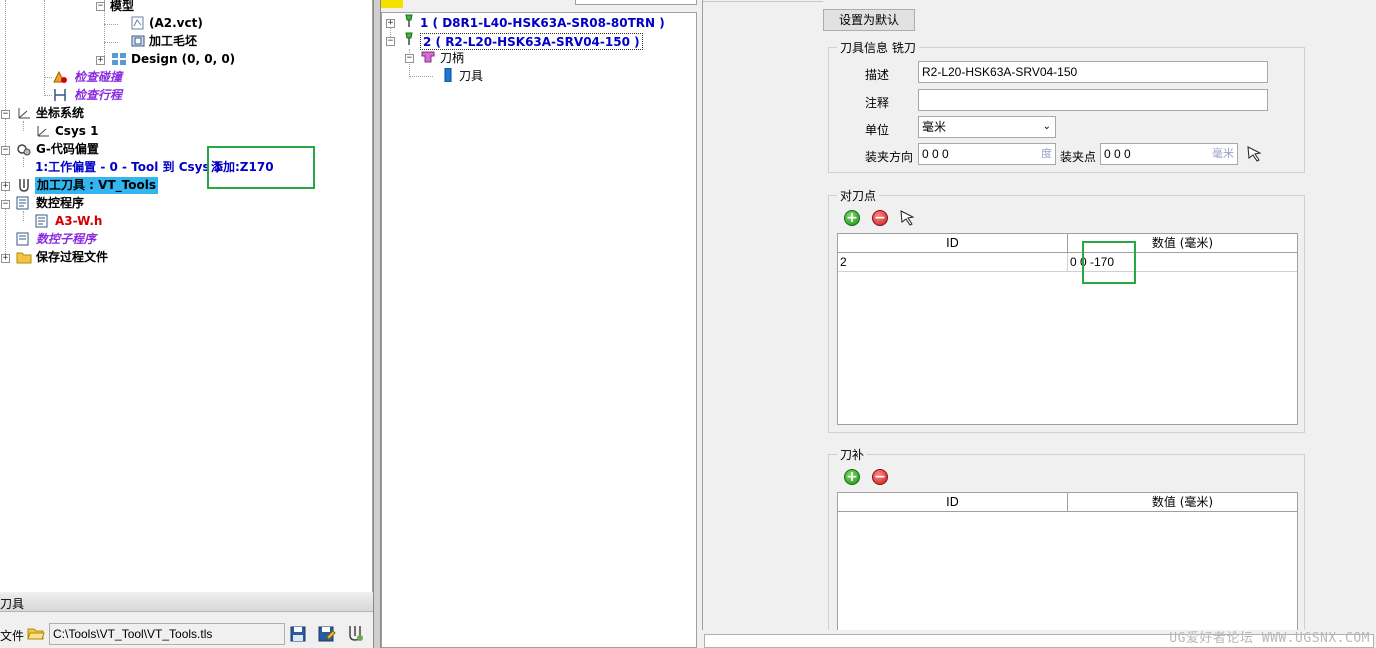  Describe the element at coordinates (531, 41) in the screenshot. I see `tool-item-2: 2 ( R2-L20-HSK63A-SRV04-150 )` at that location.